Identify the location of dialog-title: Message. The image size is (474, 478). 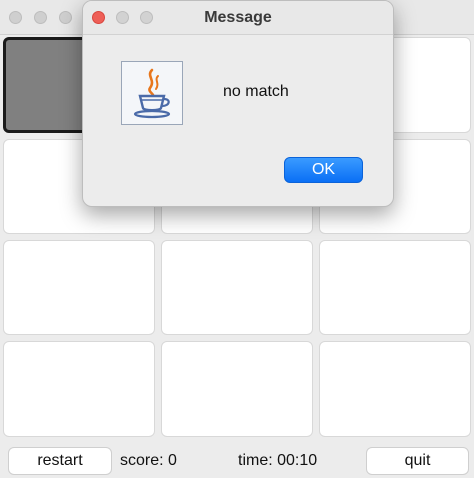
(238, 17).